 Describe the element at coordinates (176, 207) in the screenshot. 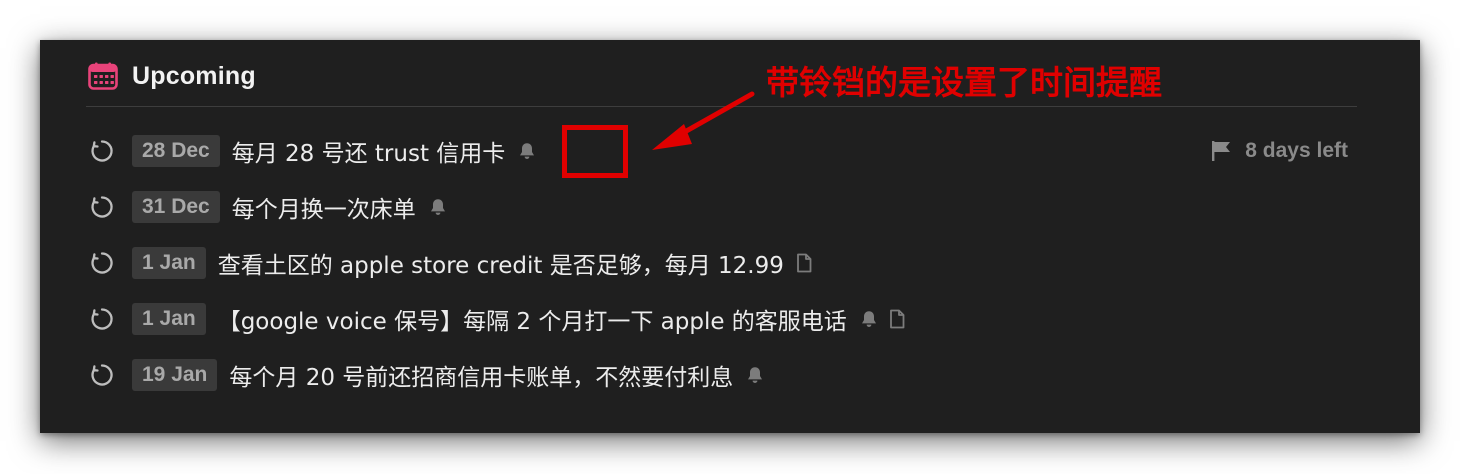

I see `date-badge: 31 Dec` at that location.